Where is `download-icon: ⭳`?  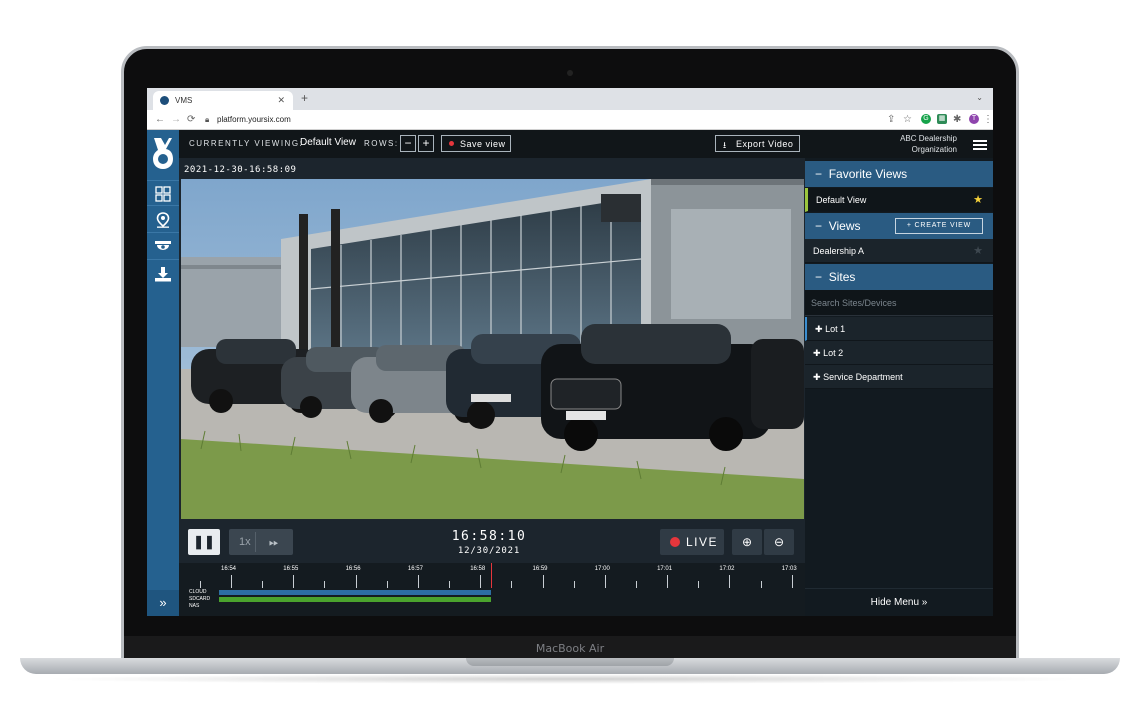
download-icon: ⭳ is located at coordinates (725, 145).